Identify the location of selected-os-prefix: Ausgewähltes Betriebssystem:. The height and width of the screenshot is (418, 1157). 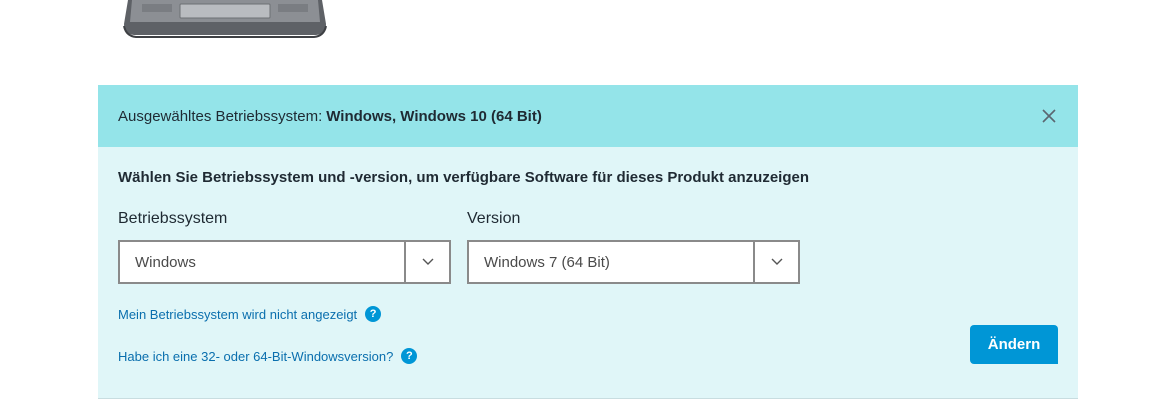
(220, 116).